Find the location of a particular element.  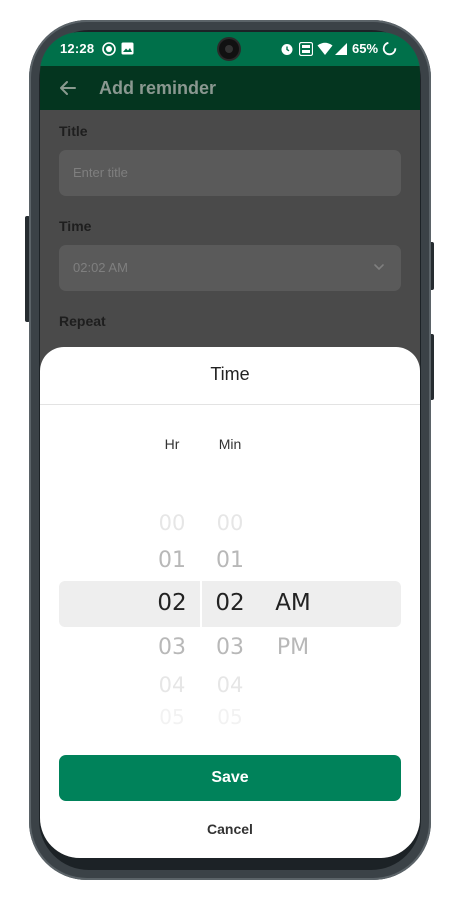

hour-header: Hr is located at coordinates (172, 444).